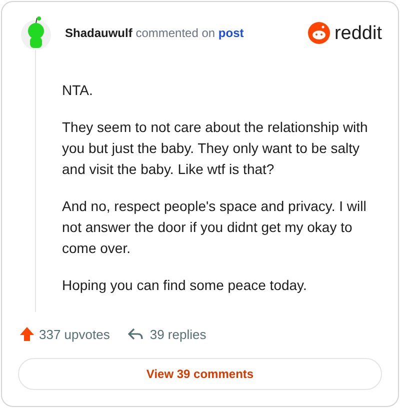 The height and width of the screenshot is (408, 400). Describe the element at coordinates (319, 33) in the screenshot. I see `reddit-logo-icon` at that location.